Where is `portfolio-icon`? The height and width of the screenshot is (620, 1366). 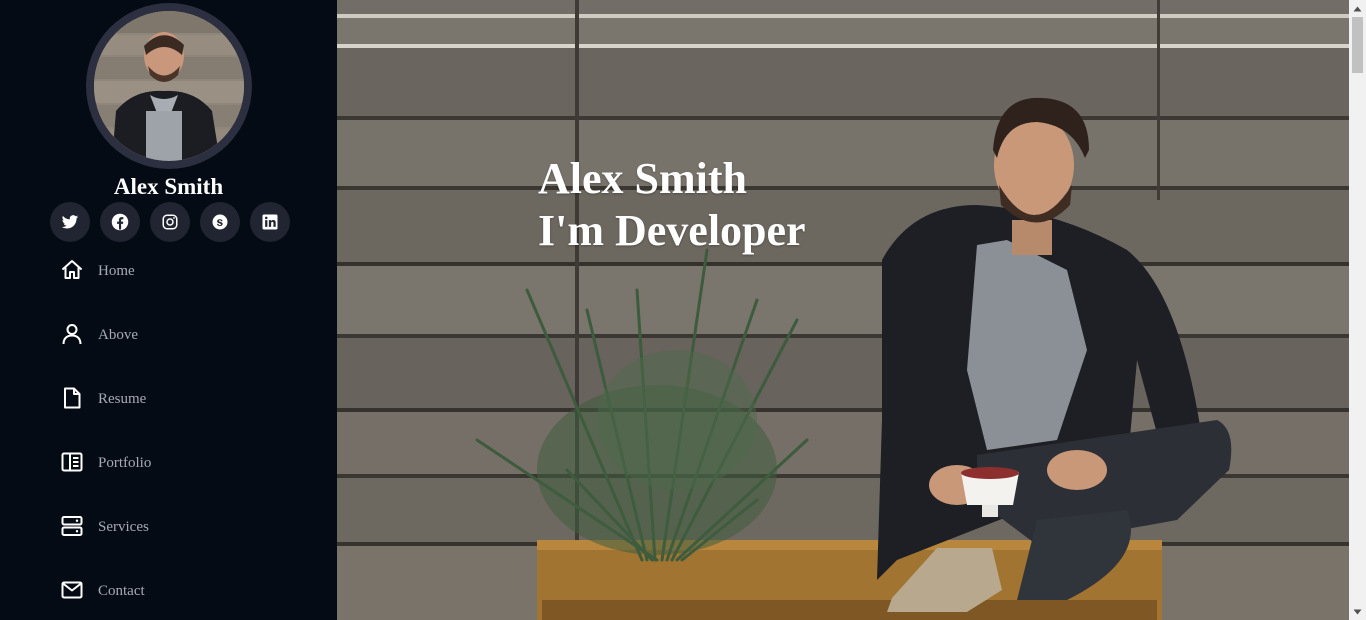
portfolio-icon is located at coordinates (72, 462).